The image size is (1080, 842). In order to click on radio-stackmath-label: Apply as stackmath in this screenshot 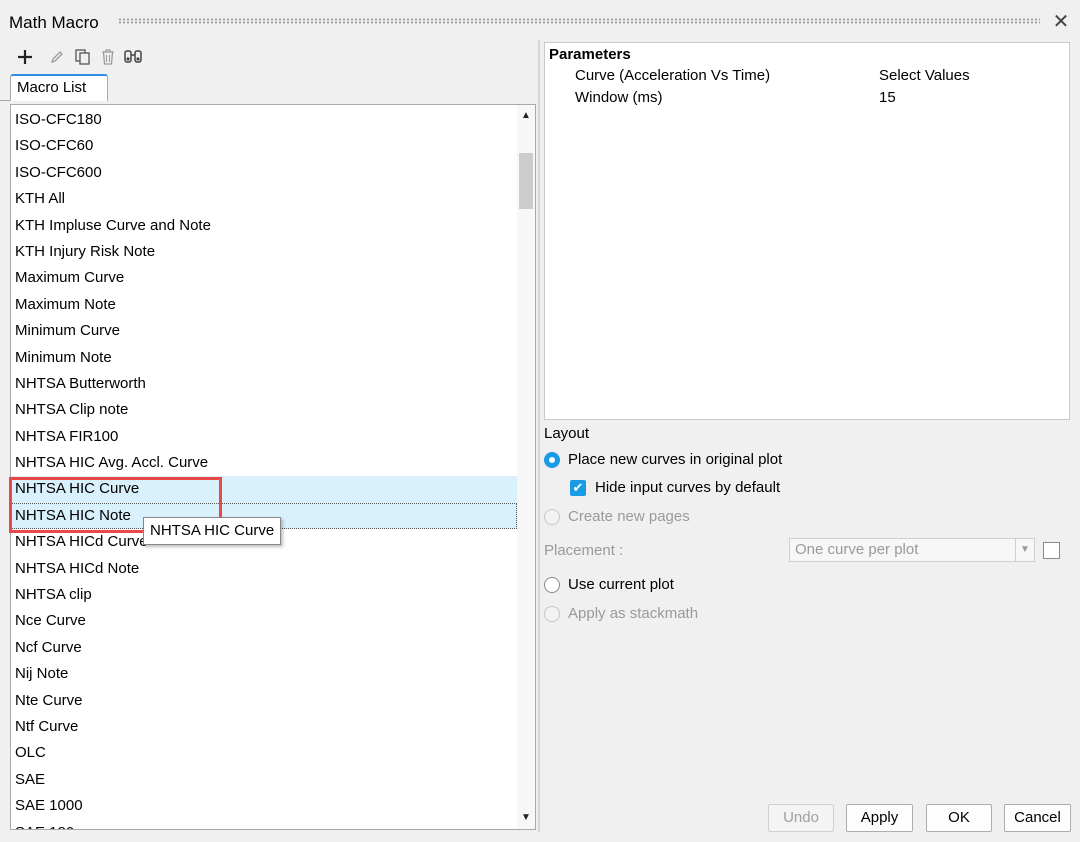, I will do `click(633, 613)`.